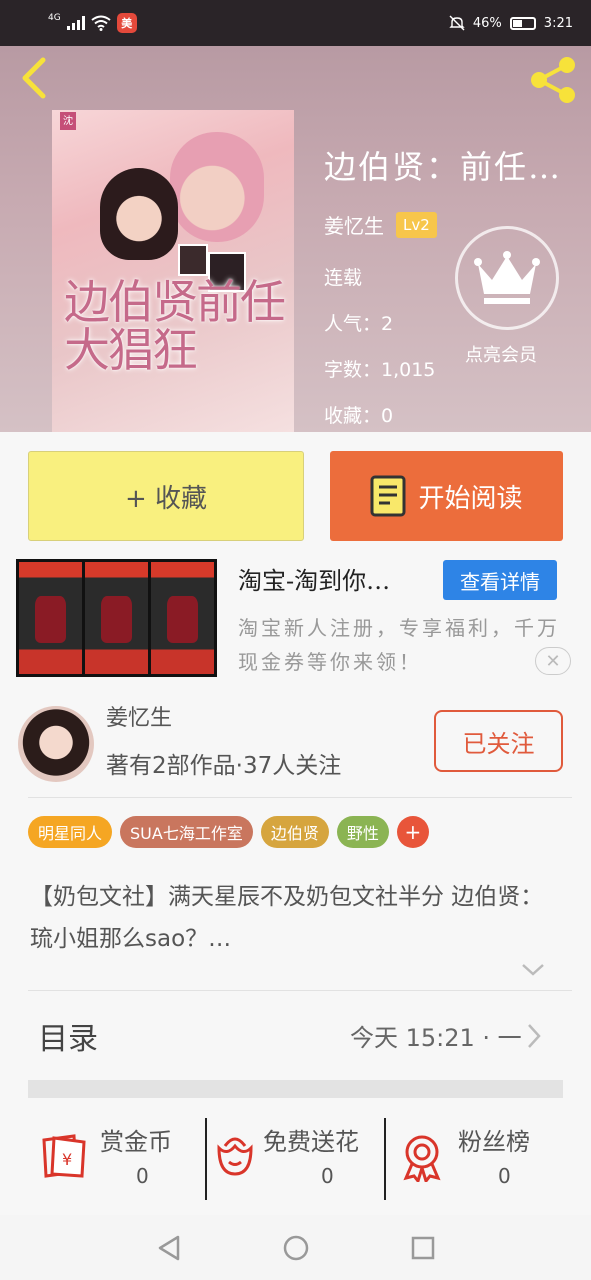  I want to click on chevron-down-icon, so click(533, 970).